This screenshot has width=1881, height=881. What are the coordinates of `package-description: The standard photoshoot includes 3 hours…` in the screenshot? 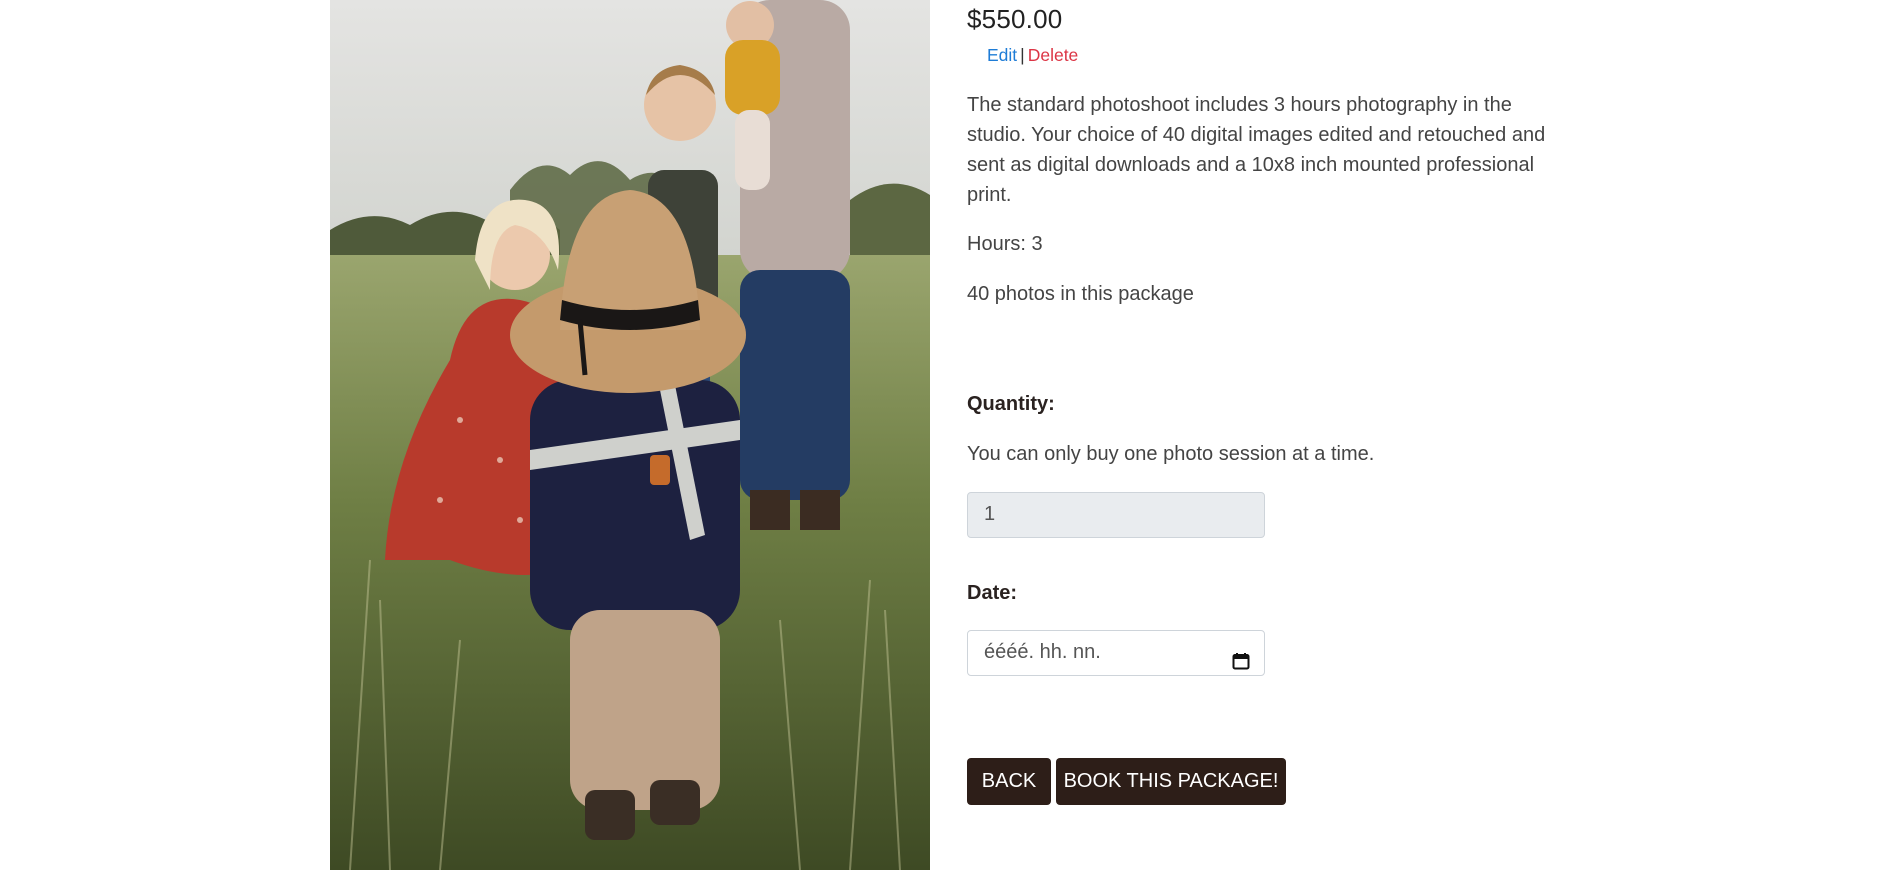 It's located at (1256, 150).